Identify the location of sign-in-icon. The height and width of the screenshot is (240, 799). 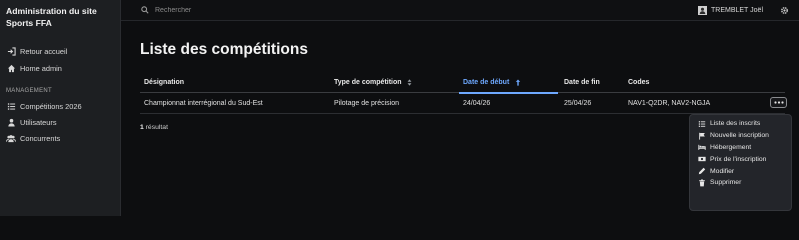
(11, 51).